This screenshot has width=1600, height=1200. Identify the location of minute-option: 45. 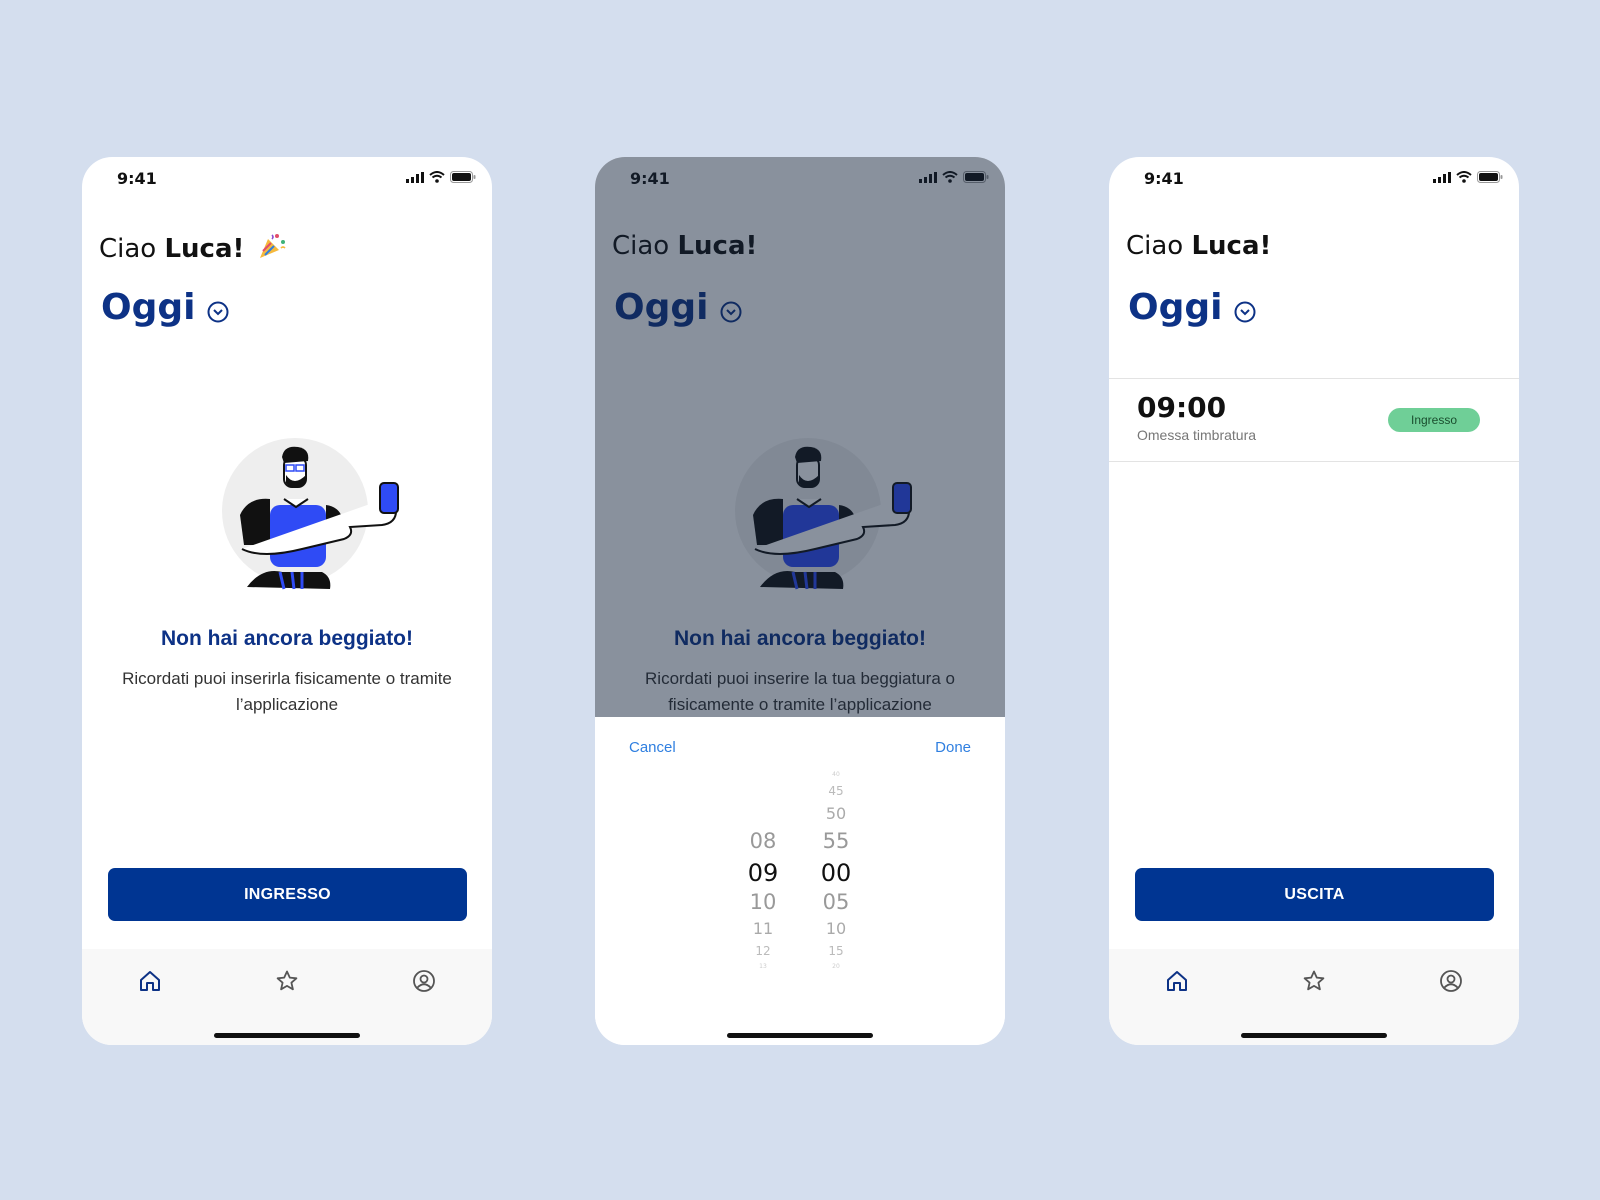
(836, 791).